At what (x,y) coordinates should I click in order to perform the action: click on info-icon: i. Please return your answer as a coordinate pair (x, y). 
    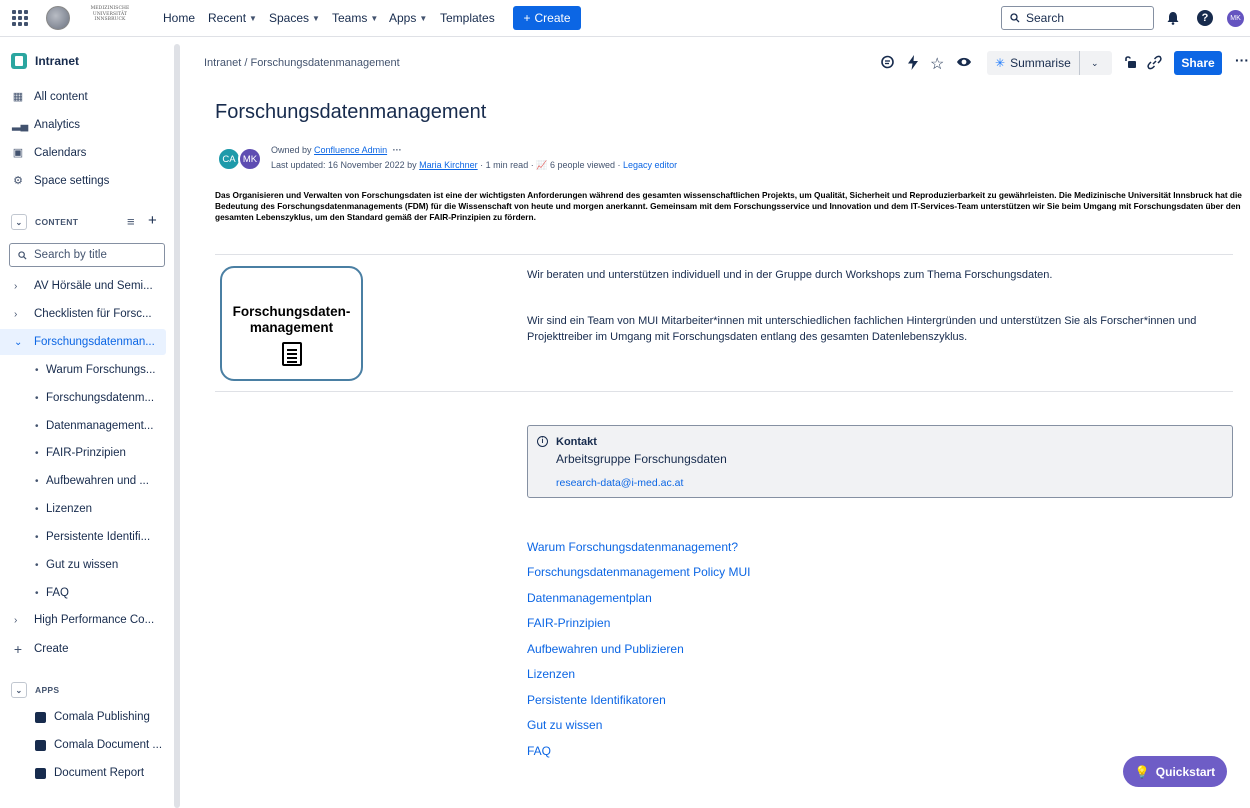
    Looking at the image, I should click on (542, 441).